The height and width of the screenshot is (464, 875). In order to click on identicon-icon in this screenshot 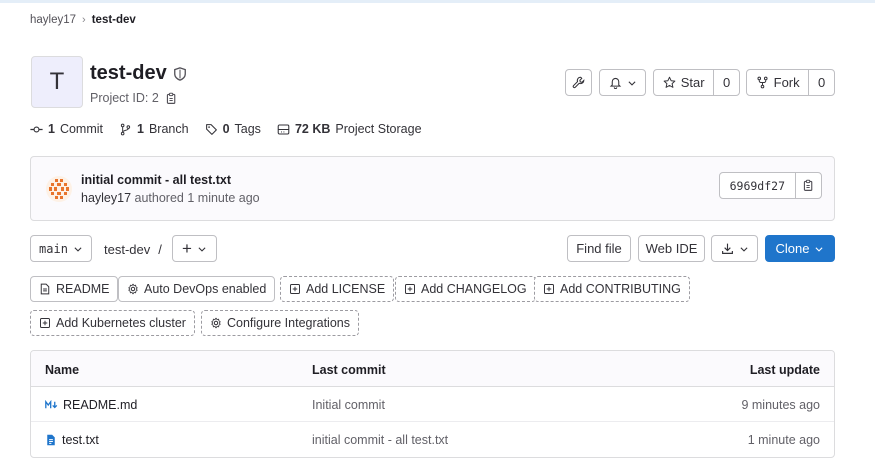, I will do `click(59, 189)`.